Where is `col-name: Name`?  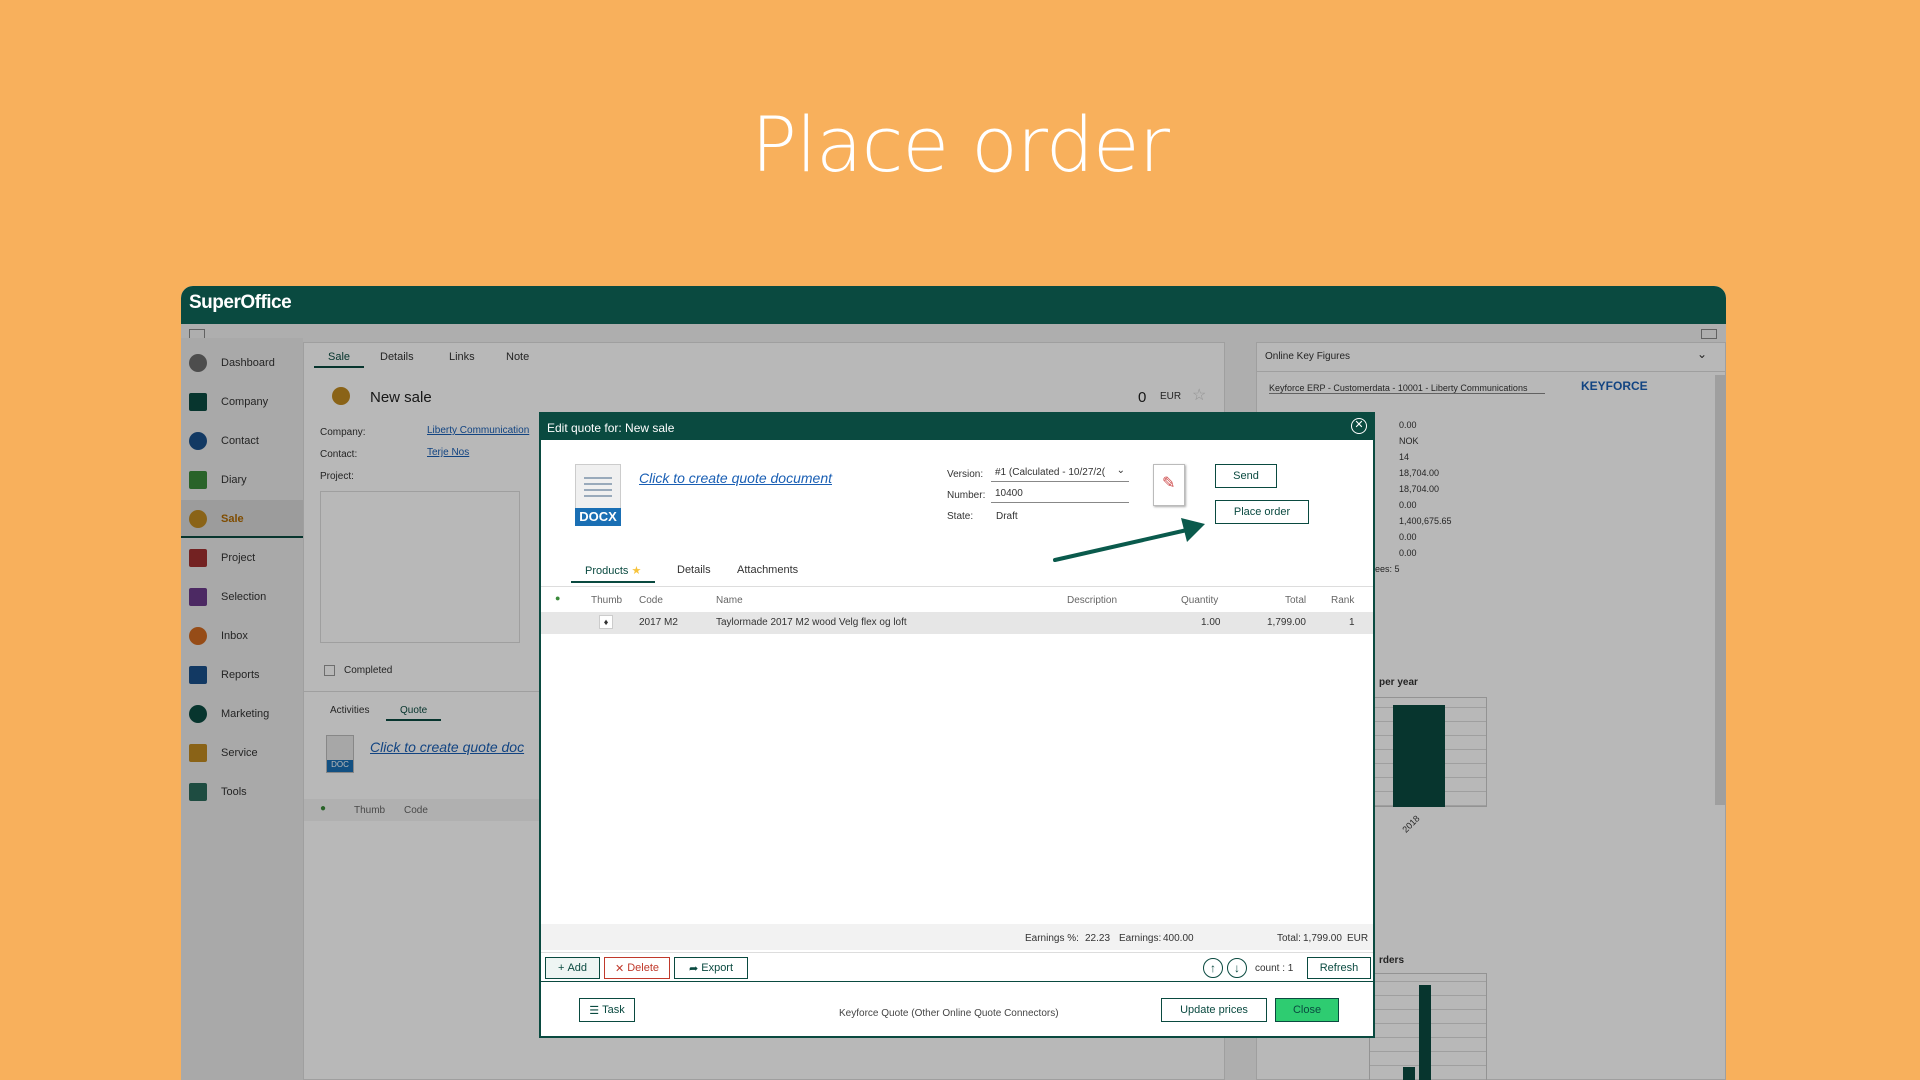 col-name: Name is located at coordinates (729, 600).